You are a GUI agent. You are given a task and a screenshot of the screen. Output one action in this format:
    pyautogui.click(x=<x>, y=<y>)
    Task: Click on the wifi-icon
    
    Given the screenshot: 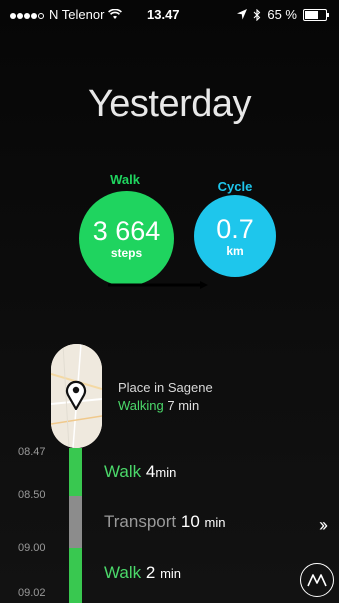 What is the action you would take?
    pyautogui.click(x=115, y=14)
    